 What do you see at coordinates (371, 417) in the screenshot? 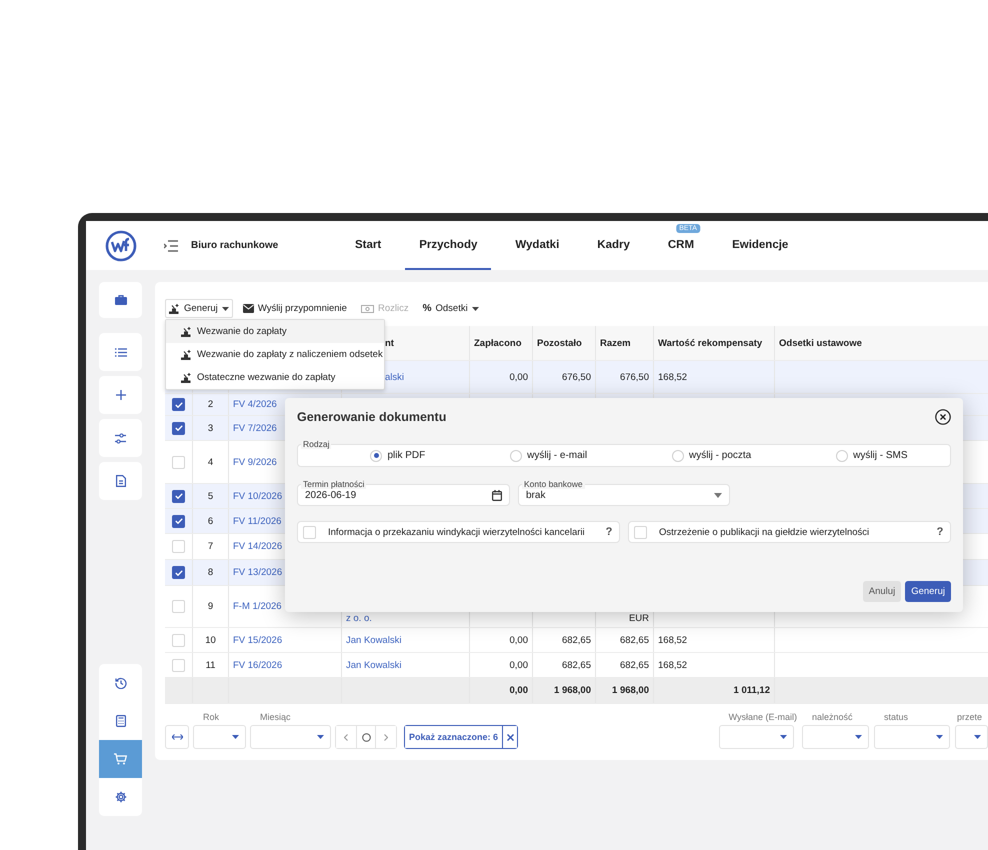
I see `dialog-title: Generowanie dokumentu` at bounding box center [371, 417].